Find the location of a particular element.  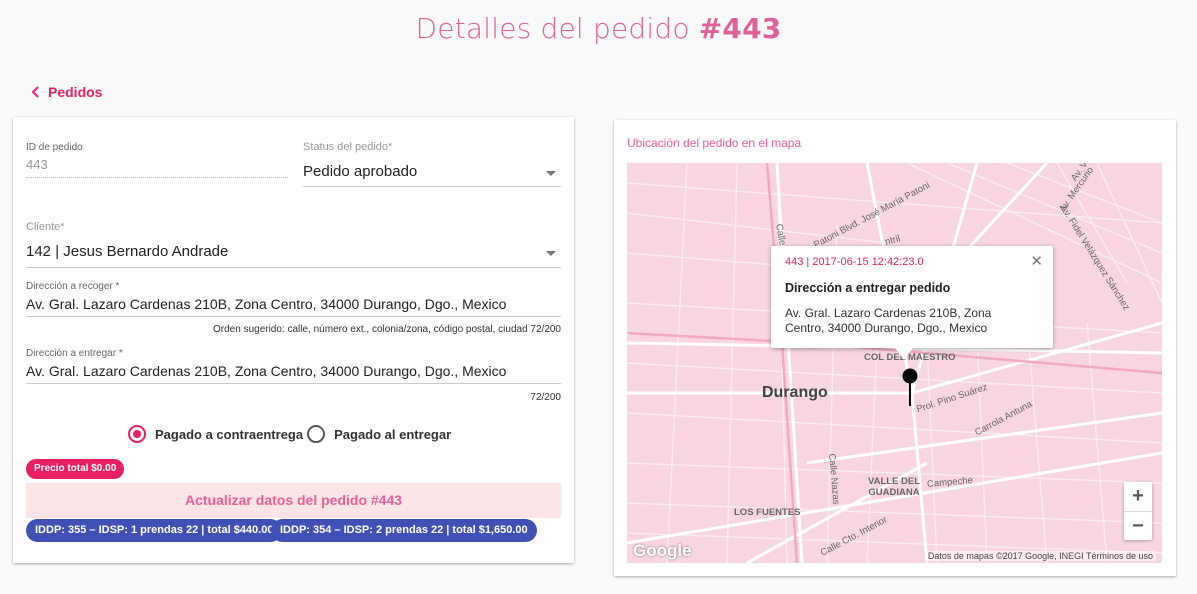

zoom-in-button: + is located at coordinates (1138, 497).